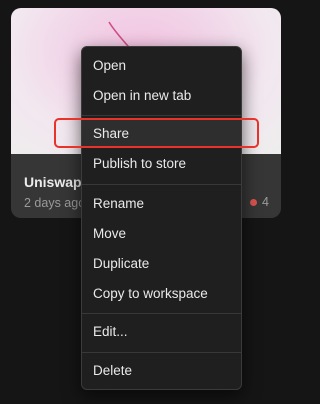  Describe the element at coordinates (55, 203) in the screenshot. I see `file-modified-time: 2 days ago` at that location.